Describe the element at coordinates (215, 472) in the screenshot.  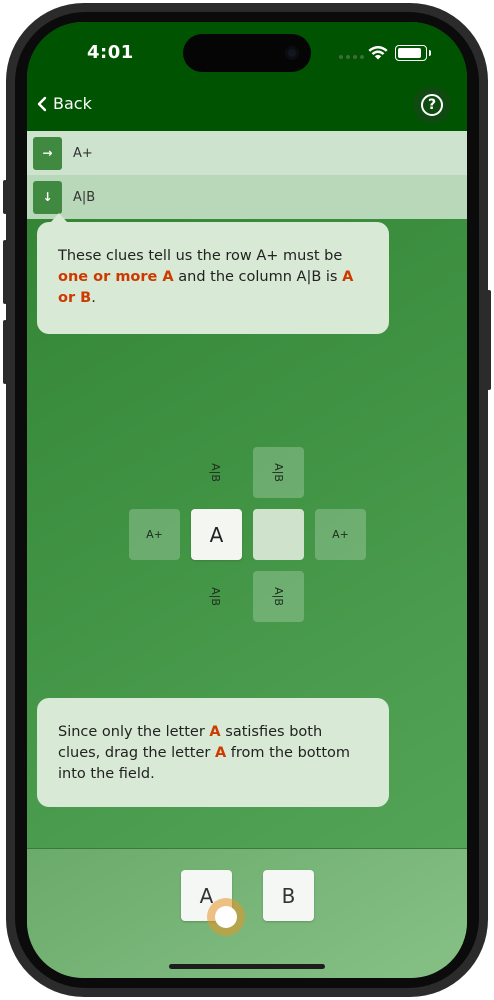
I see `grid-top-label: A|B` at that location.